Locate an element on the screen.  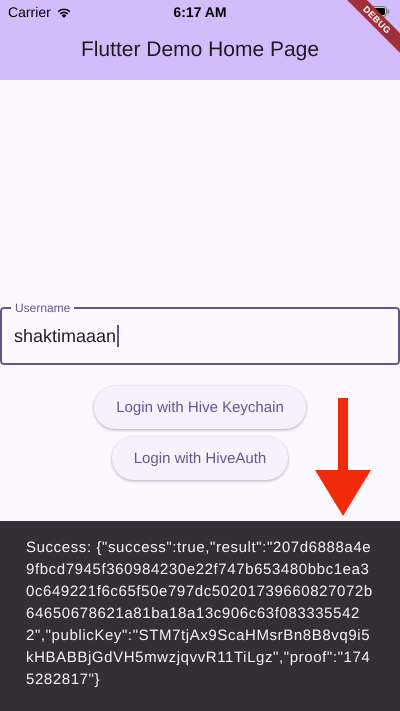
field-label: Username is located at coordinates (42, 308).